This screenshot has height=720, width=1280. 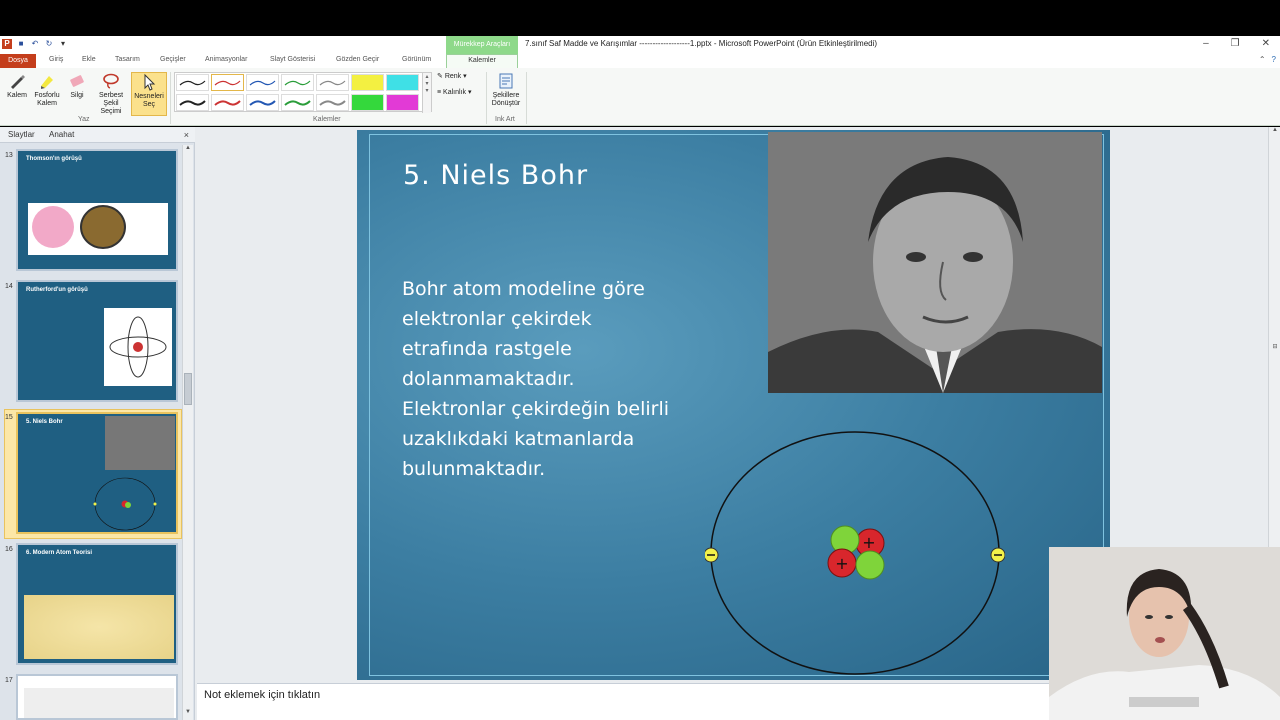 What do you see at coordinates (61, 134) in the screenshot?
I see `tab-anahat: Anahat` at bounding box center [61, 134].